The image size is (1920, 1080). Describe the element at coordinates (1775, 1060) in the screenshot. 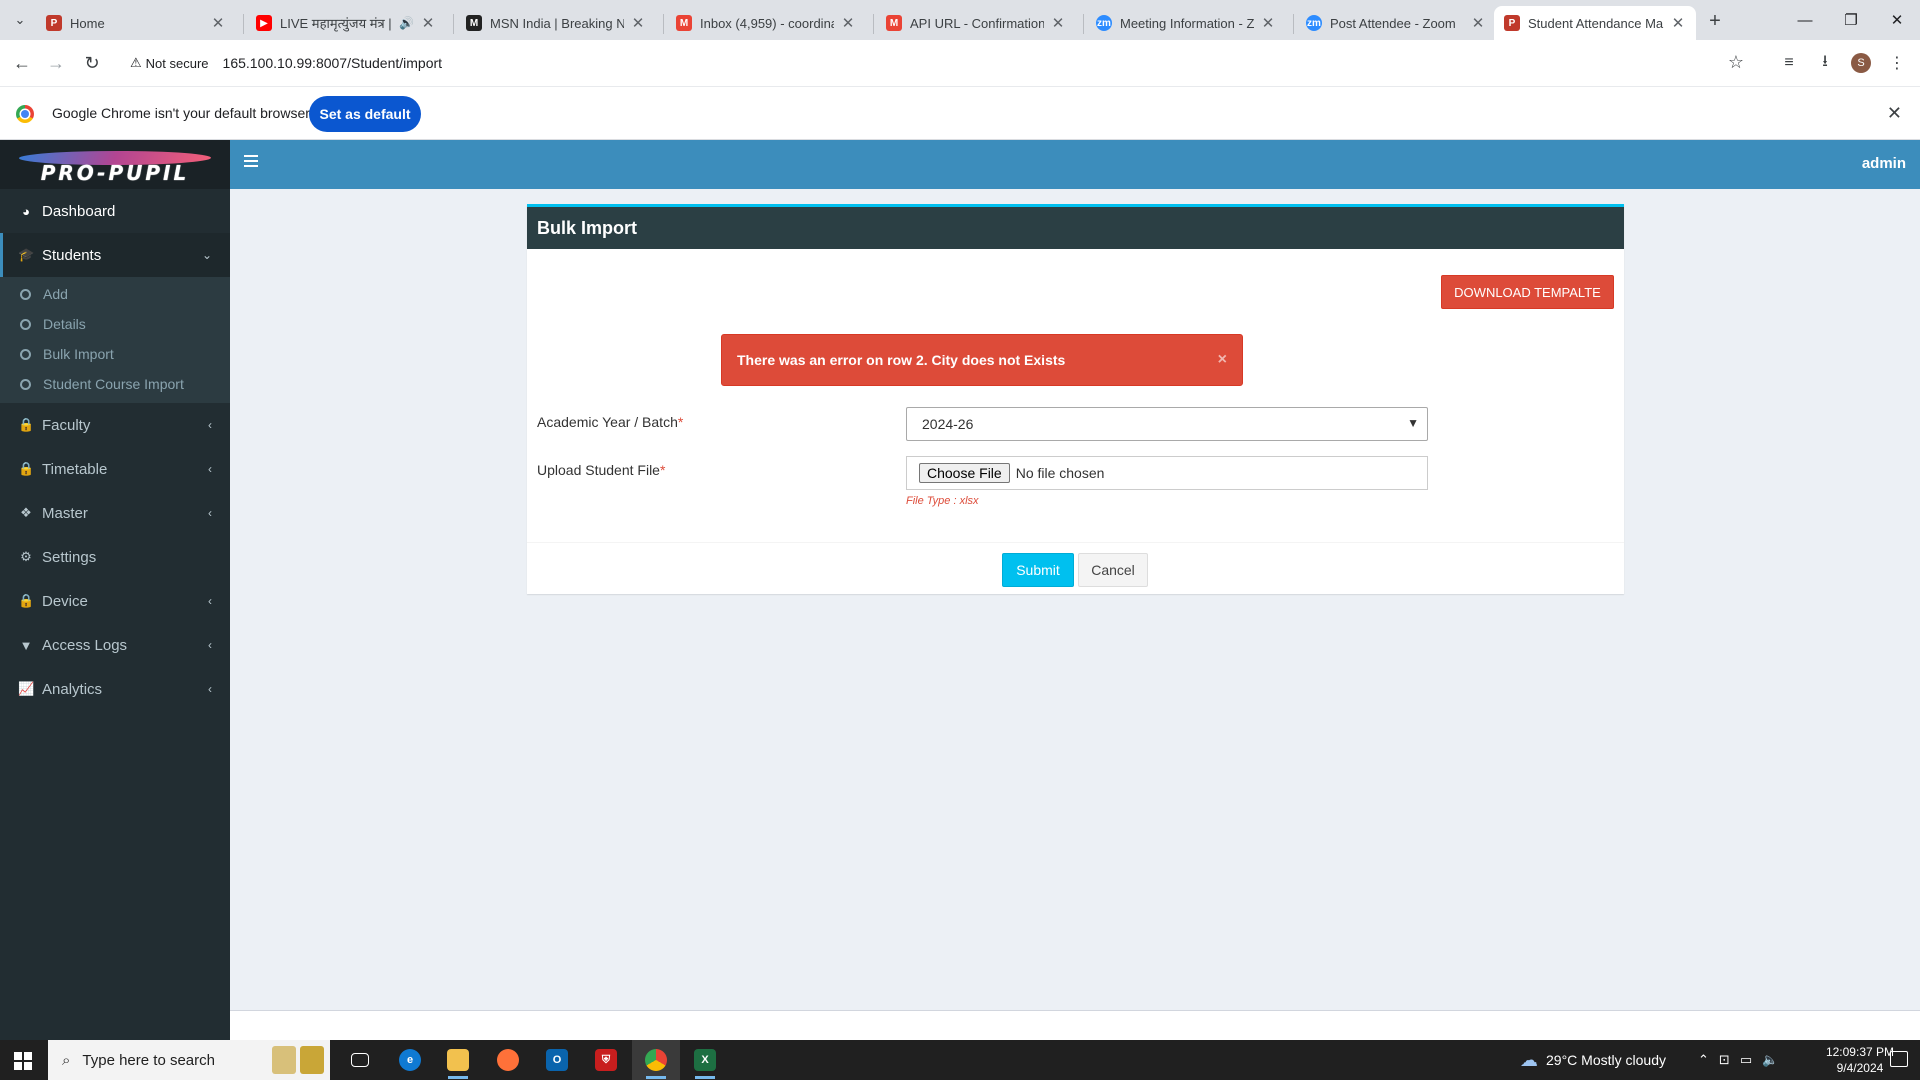

I see `volume-icon: 🔈` at that location.